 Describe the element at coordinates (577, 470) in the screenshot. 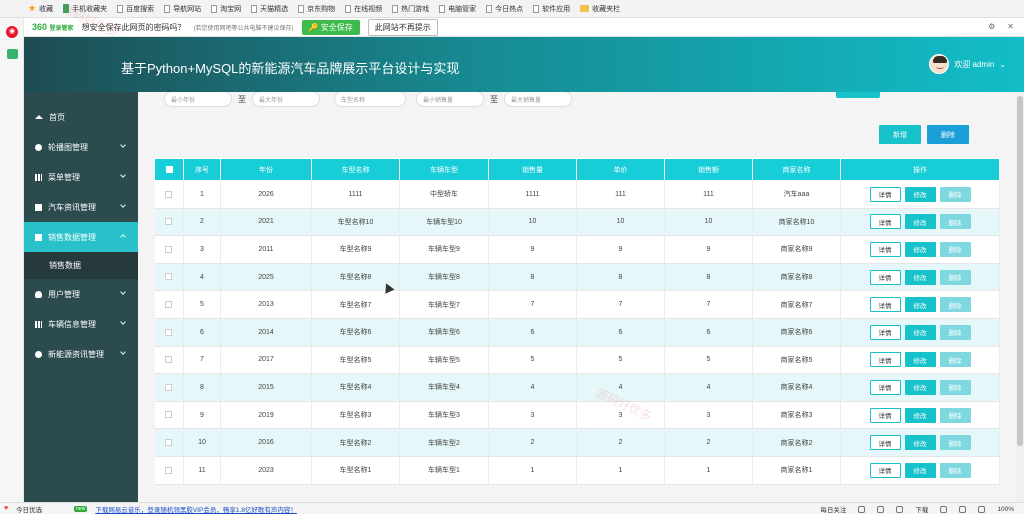

I see `table-row: 11 2023 车型名称1 车辆车型1 1 1 1 商家名称1 详情 修改 删除` at that location.